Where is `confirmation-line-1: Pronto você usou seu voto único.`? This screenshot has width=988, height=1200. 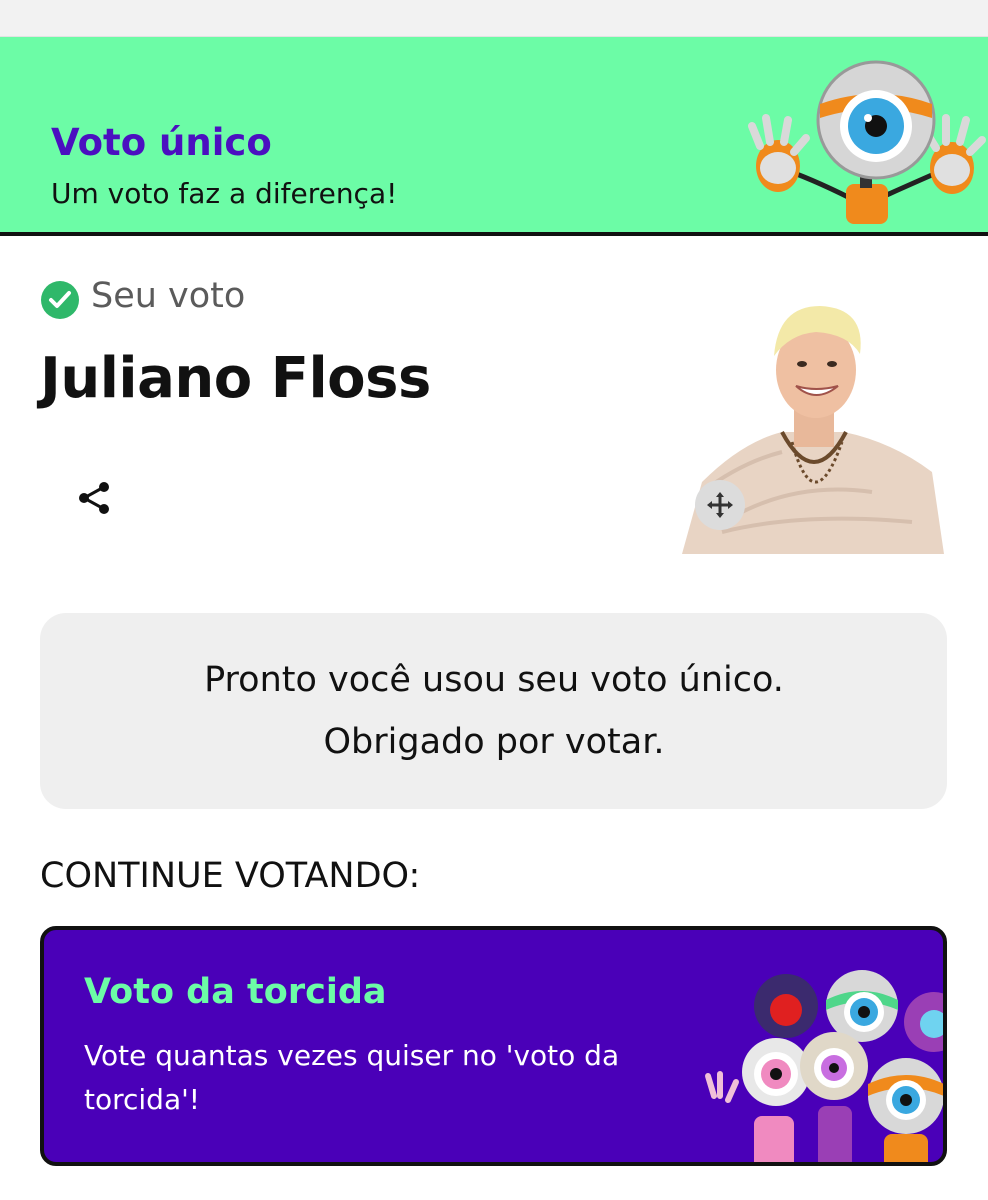 confirmation-line-1: Pronto você usou seu voto único. is located at coordinates (494, 680).